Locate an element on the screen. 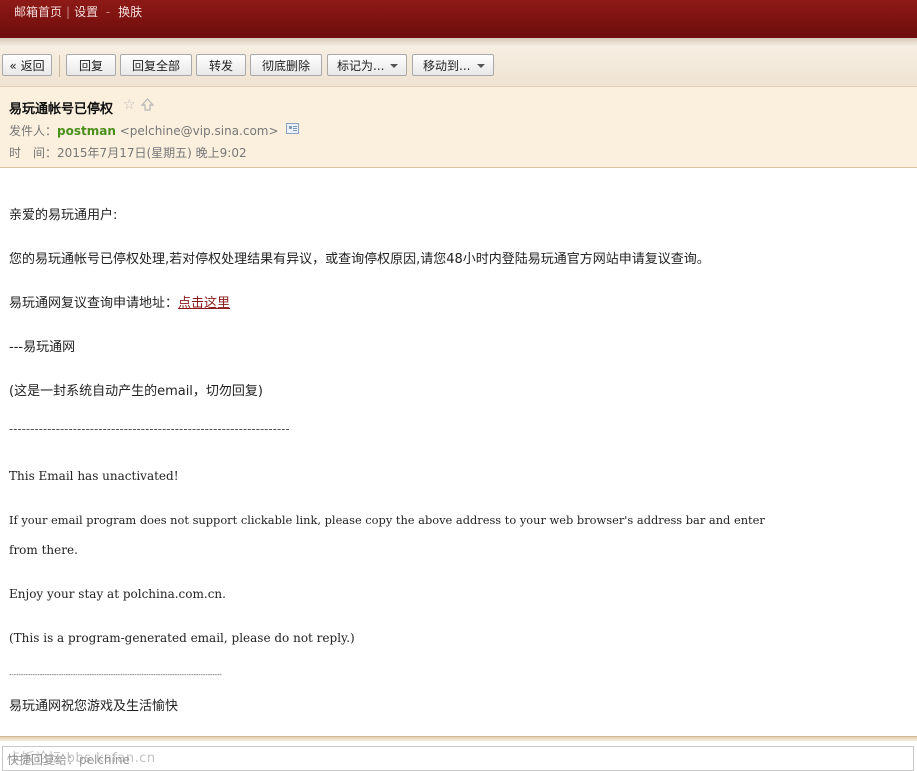  delete-permanently-button: 彻底删除 is located at coordinates (286, 65).